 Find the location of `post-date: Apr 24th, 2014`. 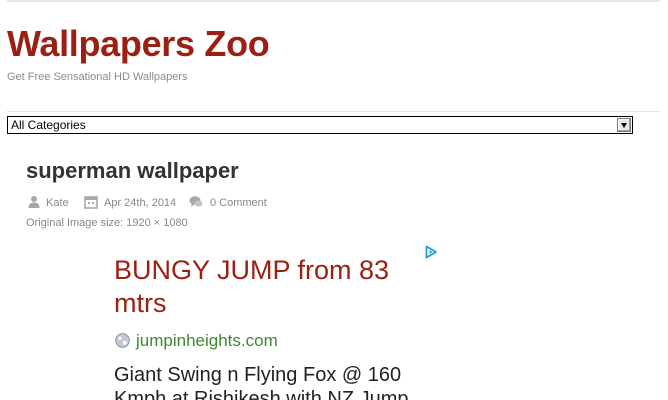

post-date: Apr 24th, 2014 is located at coordinates (140, 203).